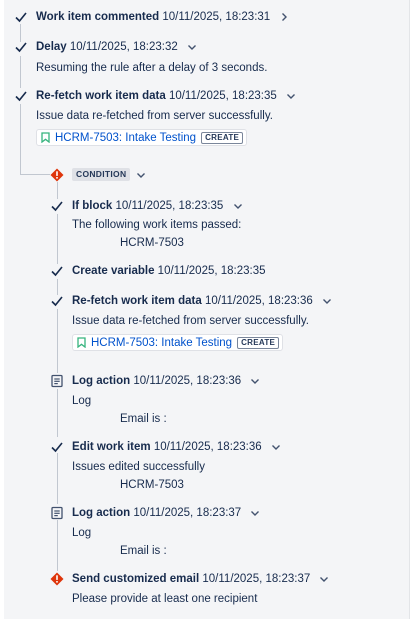  I want to click on entry-title: Send customized email, so click(136, 579).